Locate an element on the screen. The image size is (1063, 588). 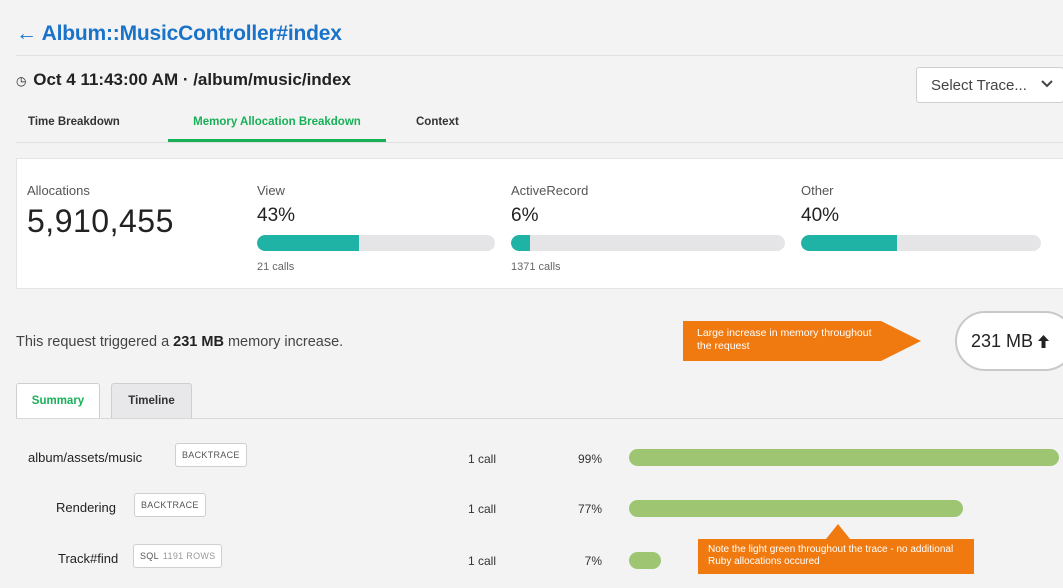
activerecord-bar-fill is located at coordinates (521, 243).